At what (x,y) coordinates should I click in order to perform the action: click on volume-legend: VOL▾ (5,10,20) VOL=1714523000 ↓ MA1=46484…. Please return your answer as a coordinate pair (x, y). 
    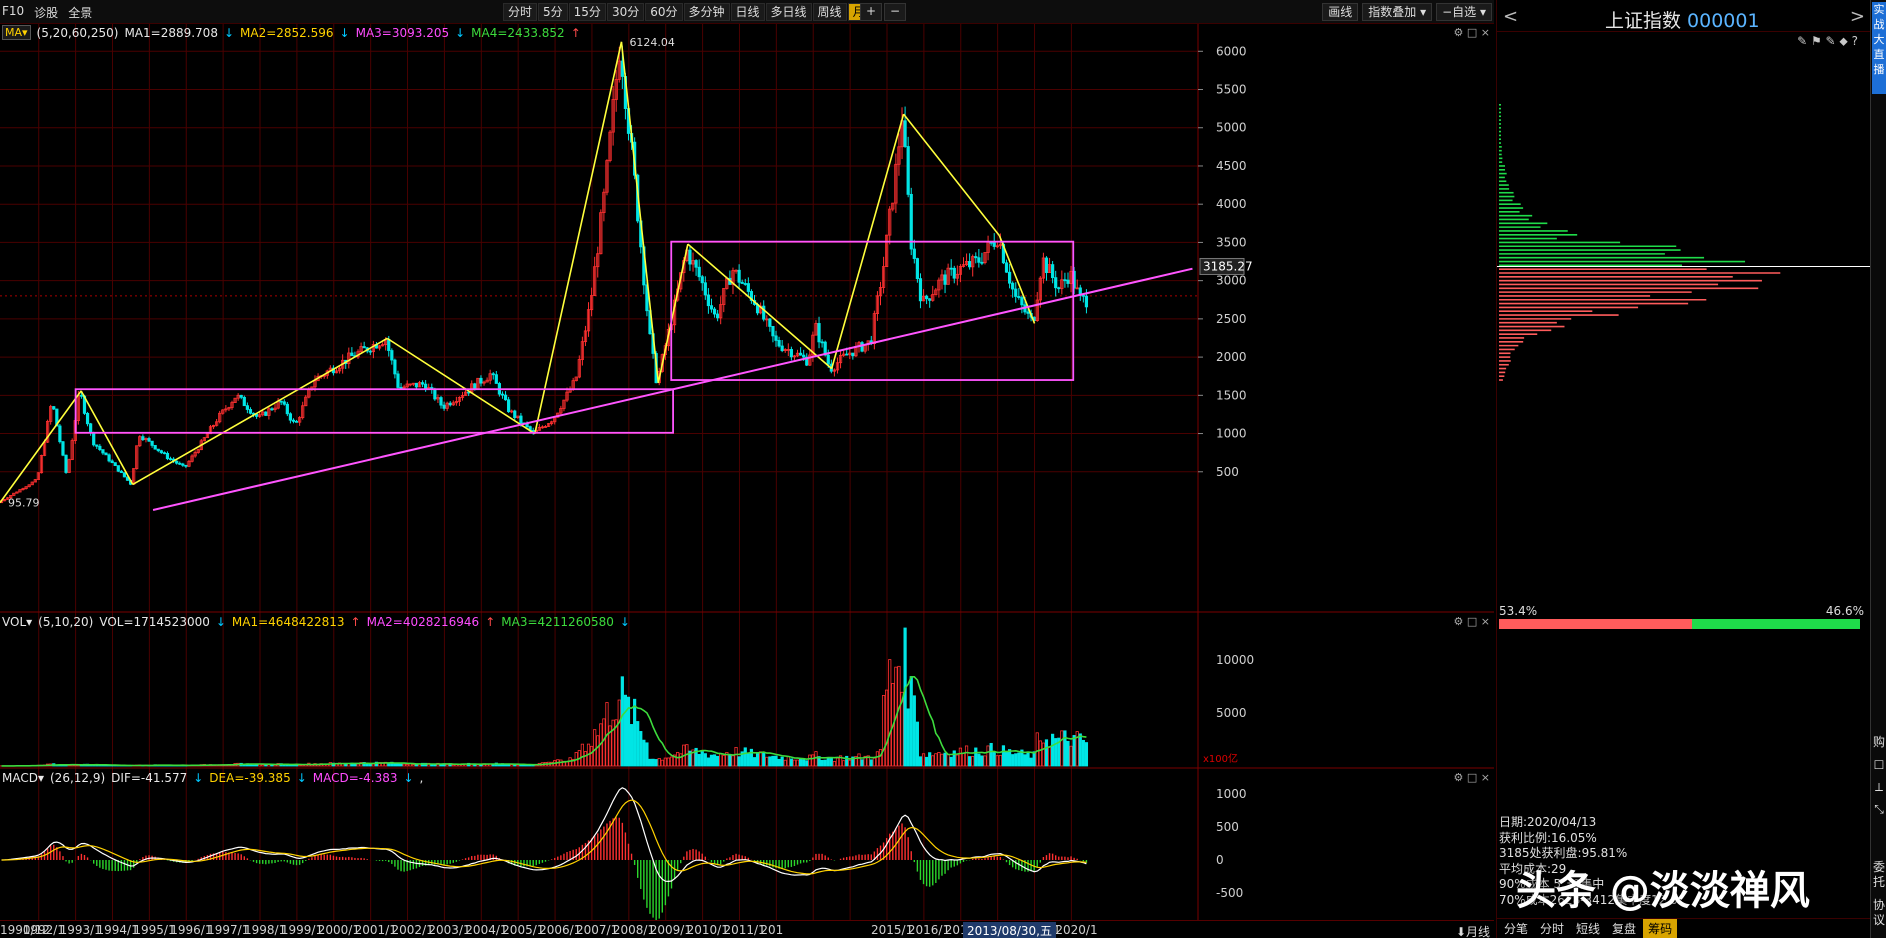
    Looking at the image, I should click on (316, 622).